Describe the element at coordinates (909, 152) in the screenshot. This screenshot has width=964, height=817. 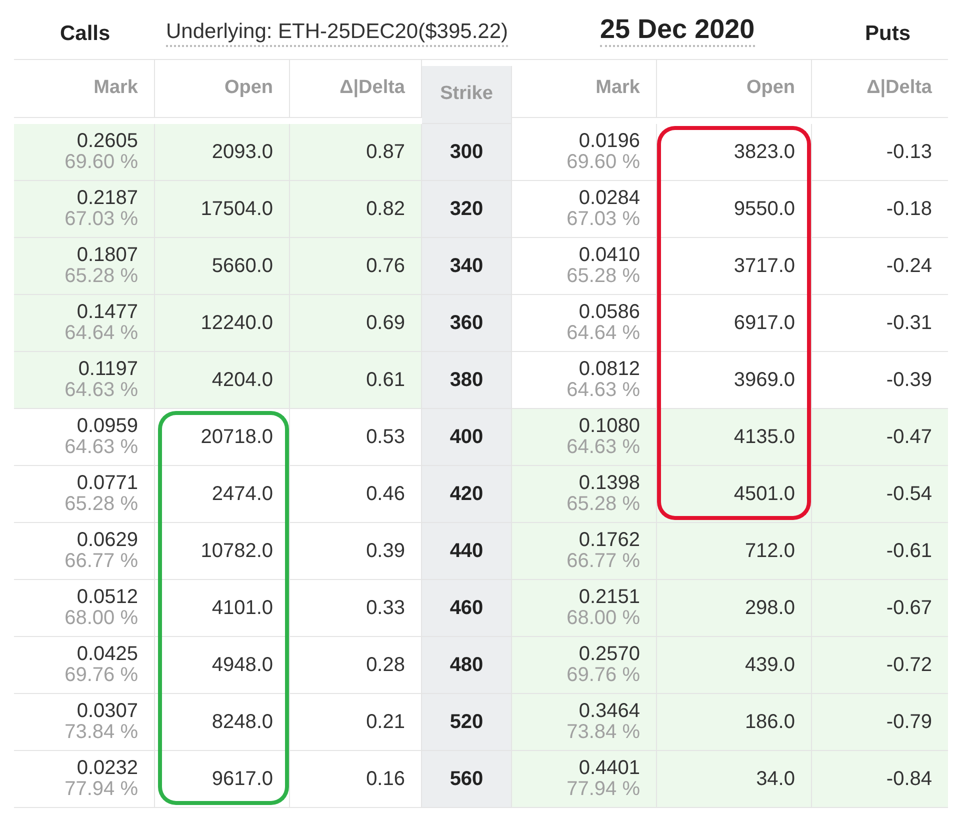
I see `table-cell-text: -0.13` at that location.